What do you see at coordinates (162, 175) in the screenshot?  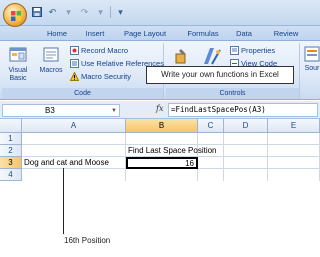 I see `cell-b4` at bounding box center [162, 175].